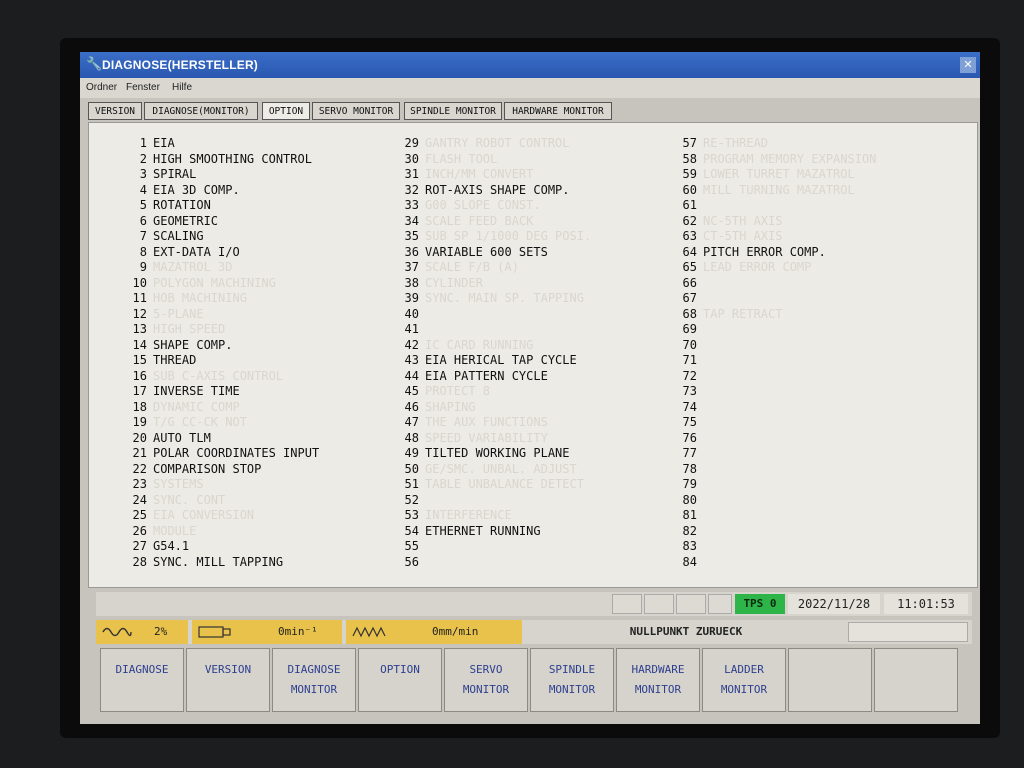 Image resolution: width=1024 pixels, height=768 pixels. I want to click on option-row: 48 SPEED VARIABILITY, so click(464, 438).